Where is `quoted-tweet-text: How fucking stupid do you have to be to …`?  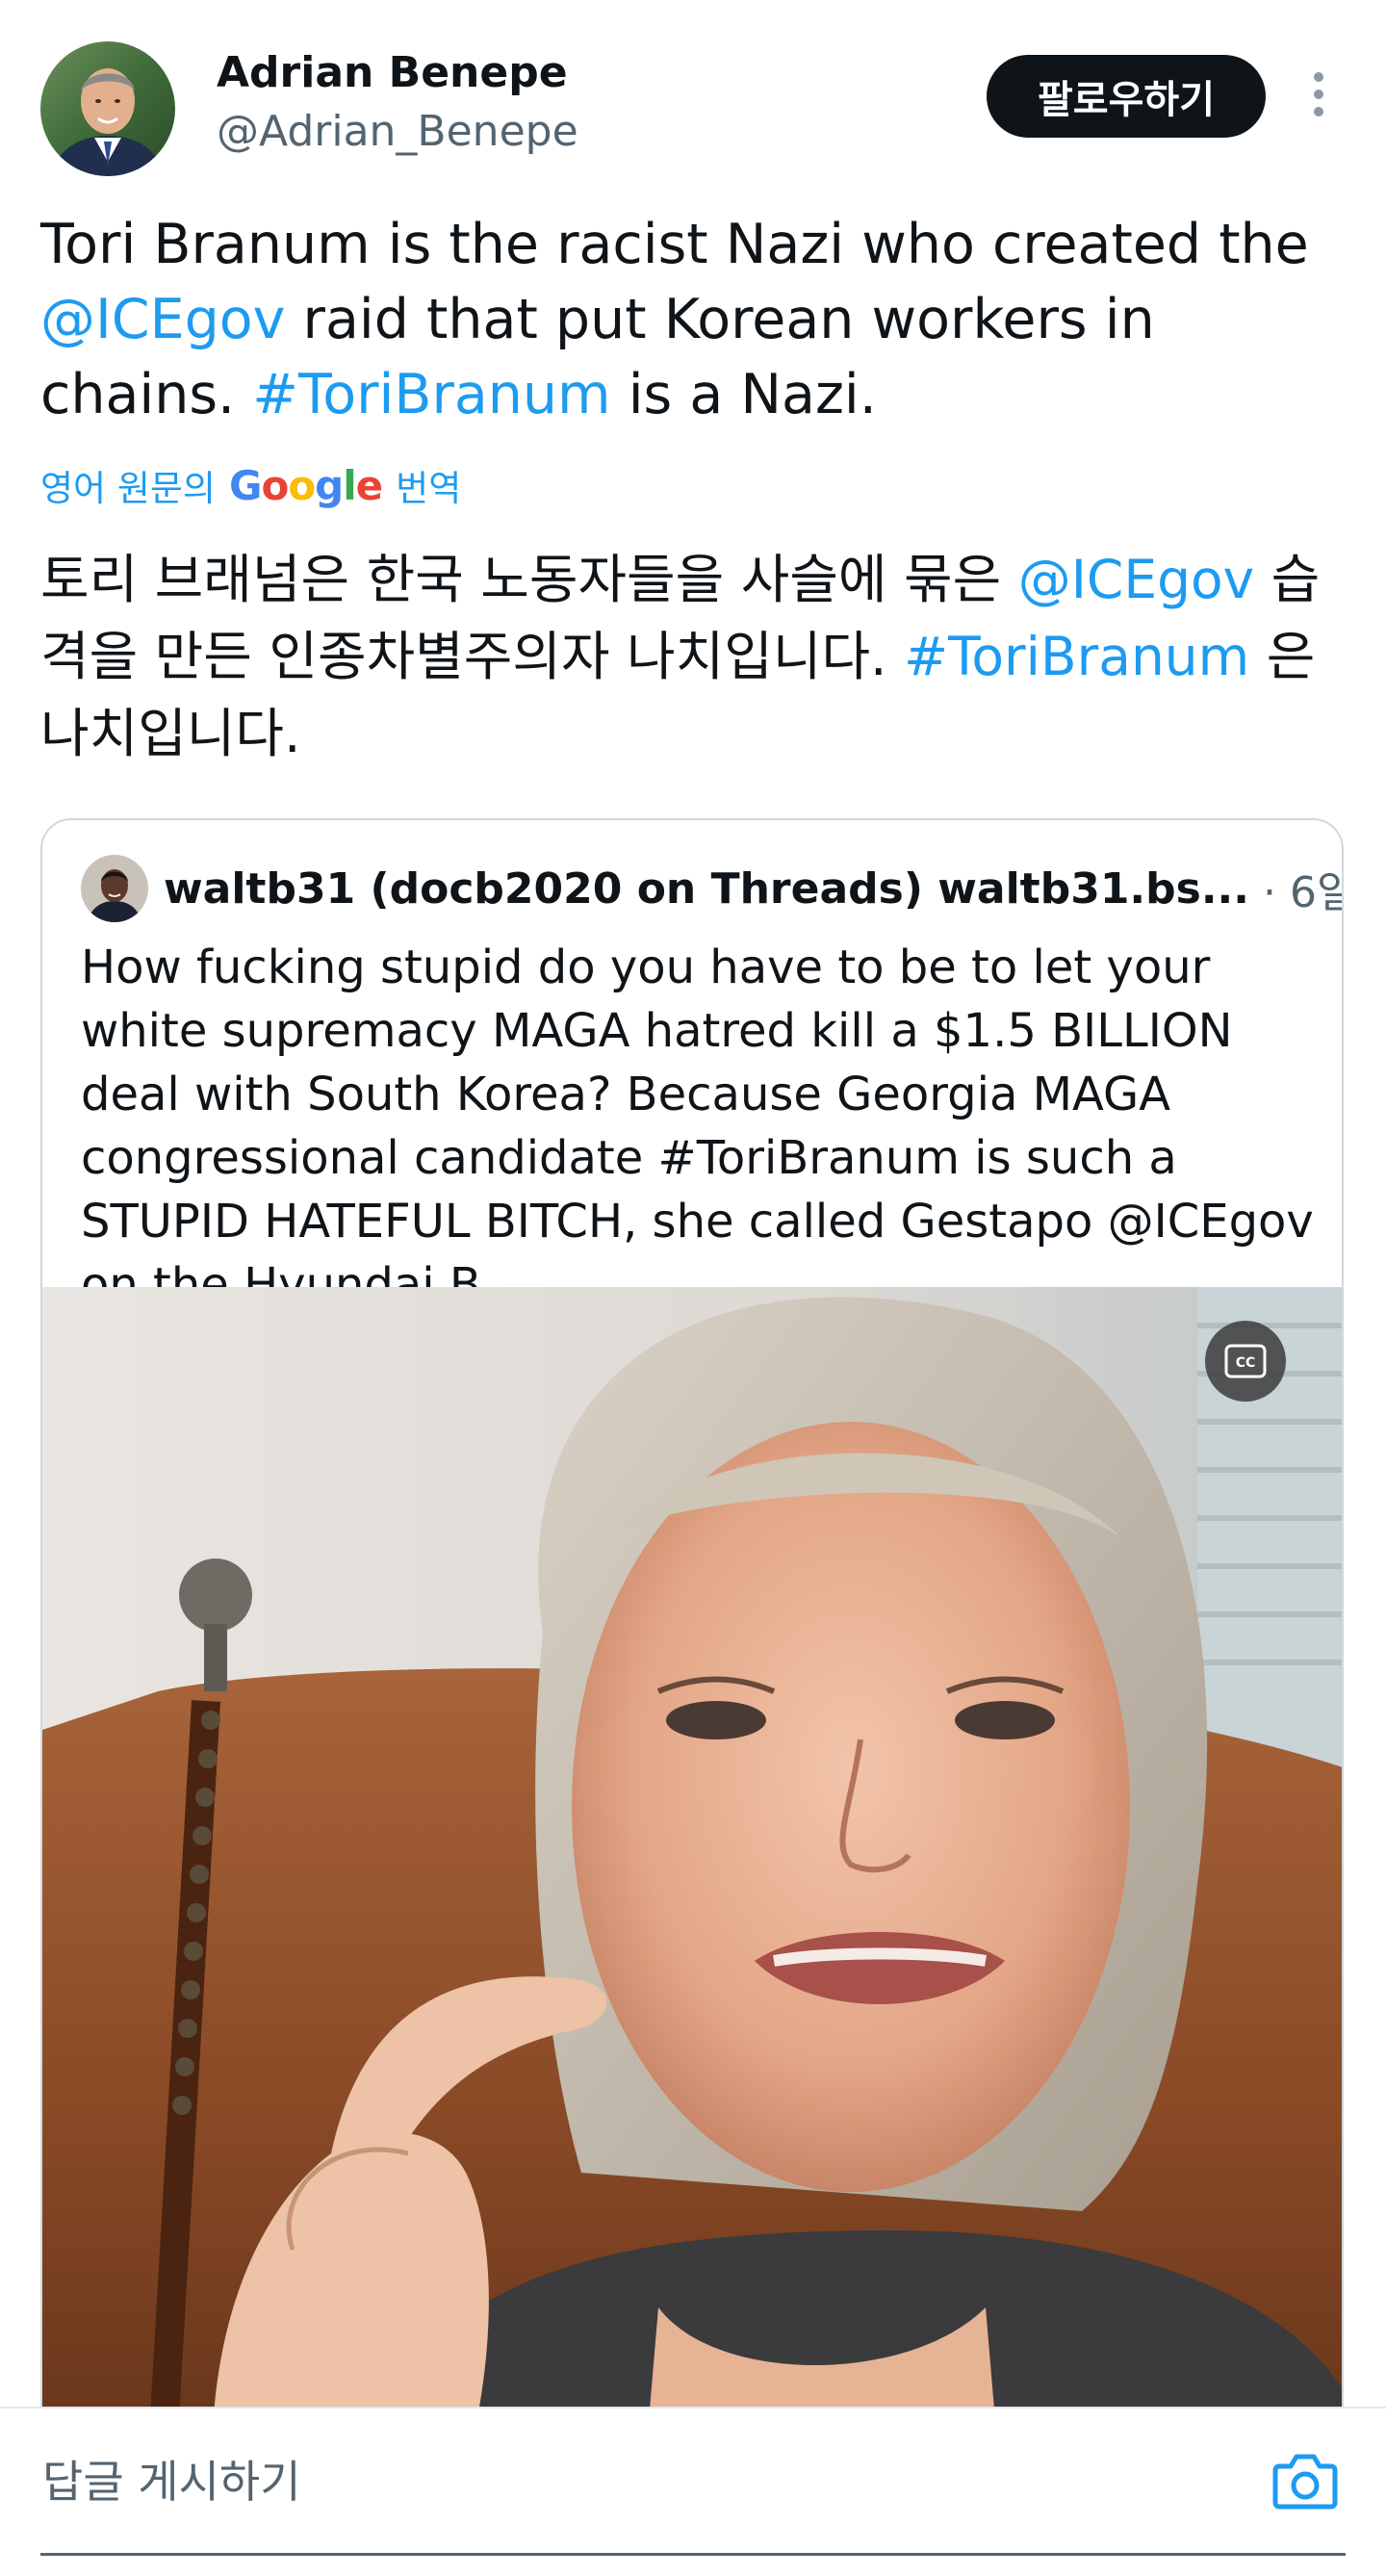
quoted-tweet-text: How fucking stupid do you have to be to … is located at coordinates (697, 1126).